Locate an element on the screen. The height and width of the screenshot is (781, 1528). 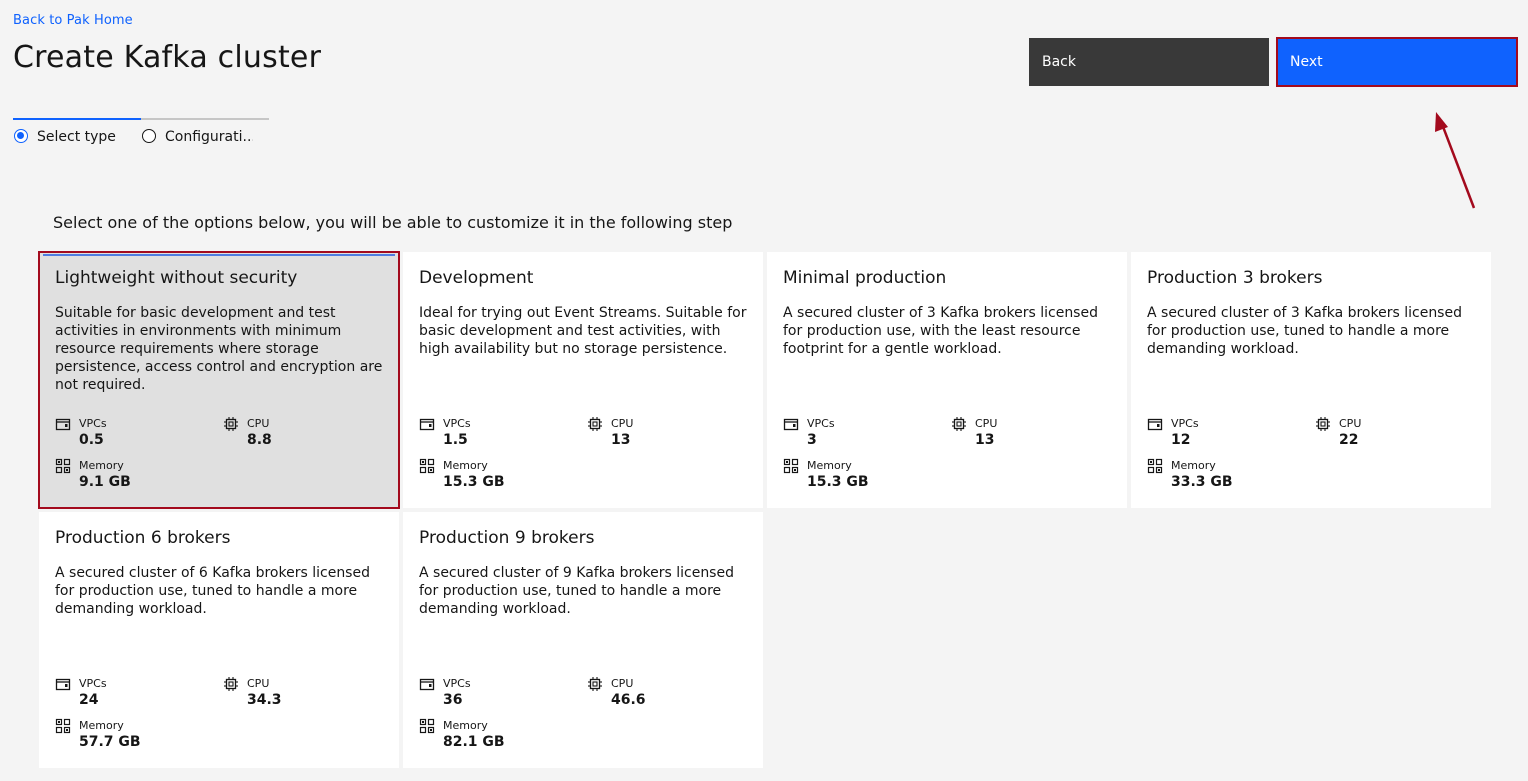
metric-cpu: CPU 34.3 is located at coordinates (298, 696).